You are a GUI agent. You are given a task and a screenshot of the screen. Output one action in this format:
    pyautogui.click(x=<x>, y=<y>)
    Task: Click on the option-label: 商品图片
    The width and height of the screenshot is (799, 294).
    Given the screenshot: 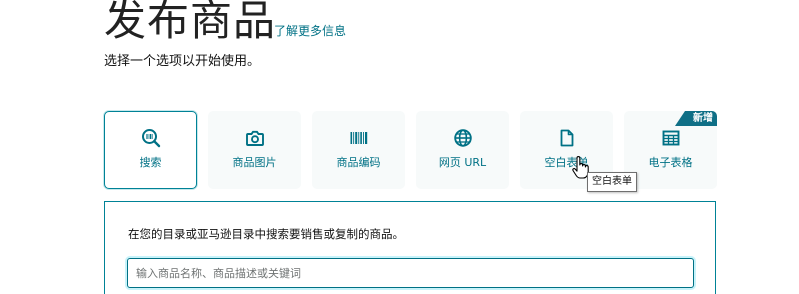 What is the action you would take?
    pyautogui.click(x=254, y=162)
    